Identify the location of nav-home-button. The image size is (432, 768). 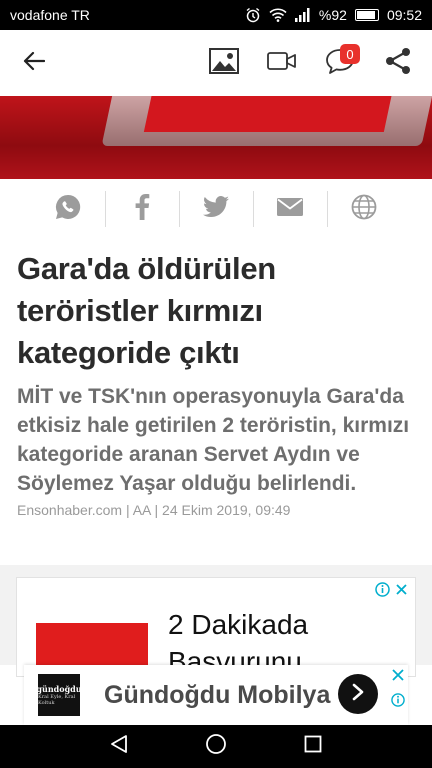
(216, 747).